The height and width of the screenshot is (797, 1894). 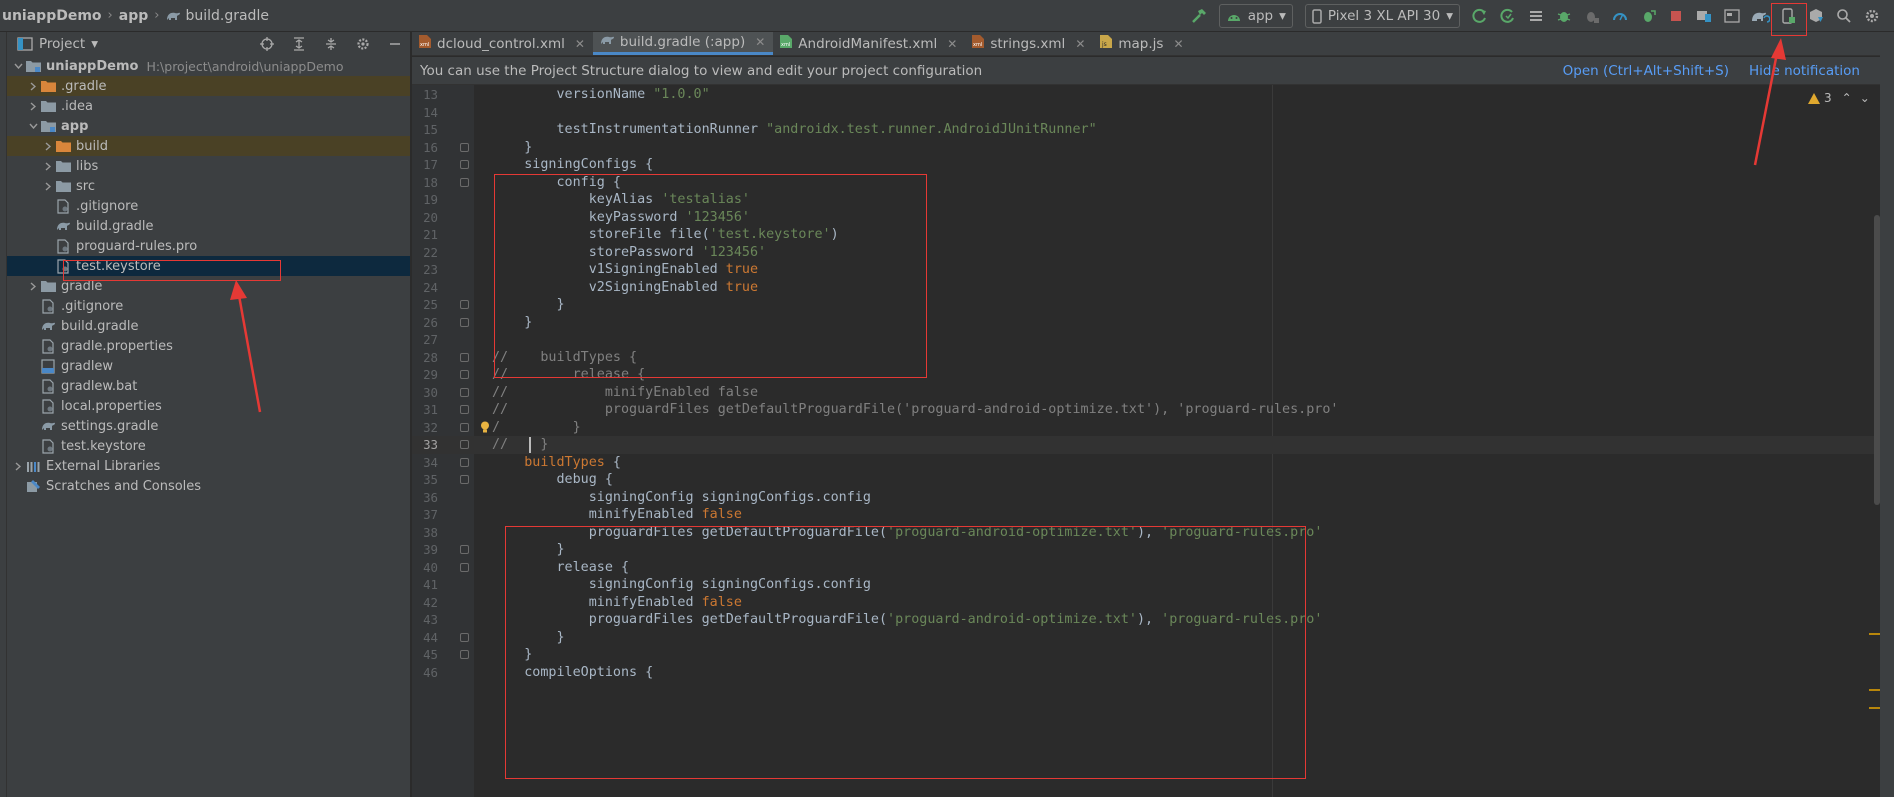 What do you see at coordinates (208, 386) in the screenshot?
I see `tree-item: gradlew.bat` at bounding box center [208, 386].